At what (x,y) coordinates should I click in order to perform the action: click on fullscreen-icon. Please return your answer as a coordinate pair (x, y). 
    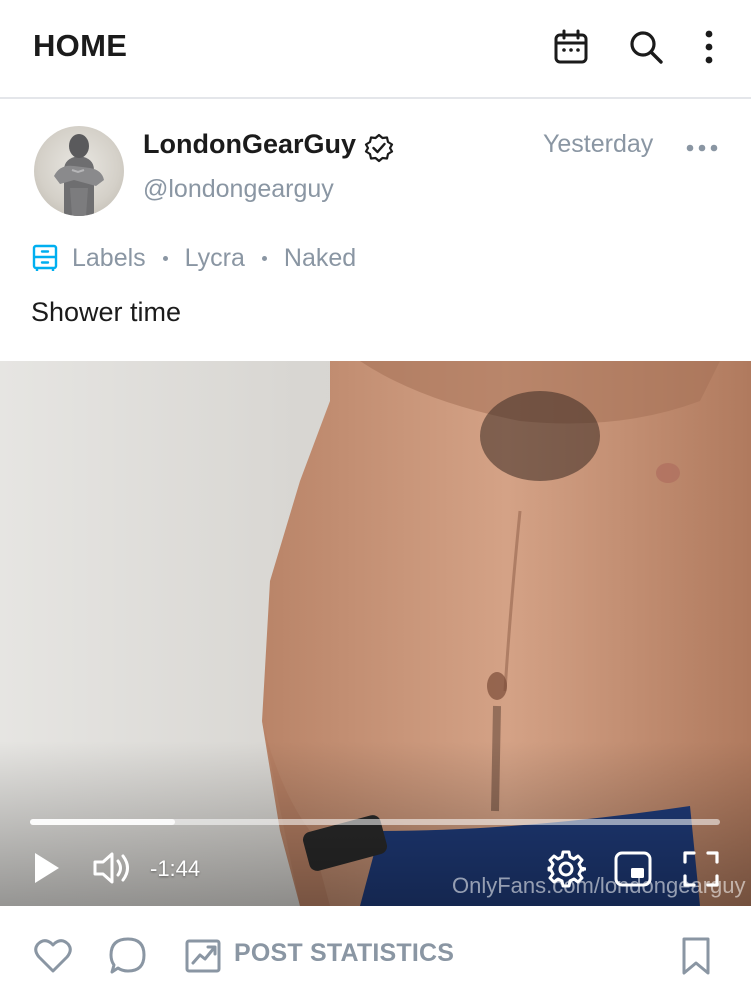
    Looking at the image, I should click on (701, 869).